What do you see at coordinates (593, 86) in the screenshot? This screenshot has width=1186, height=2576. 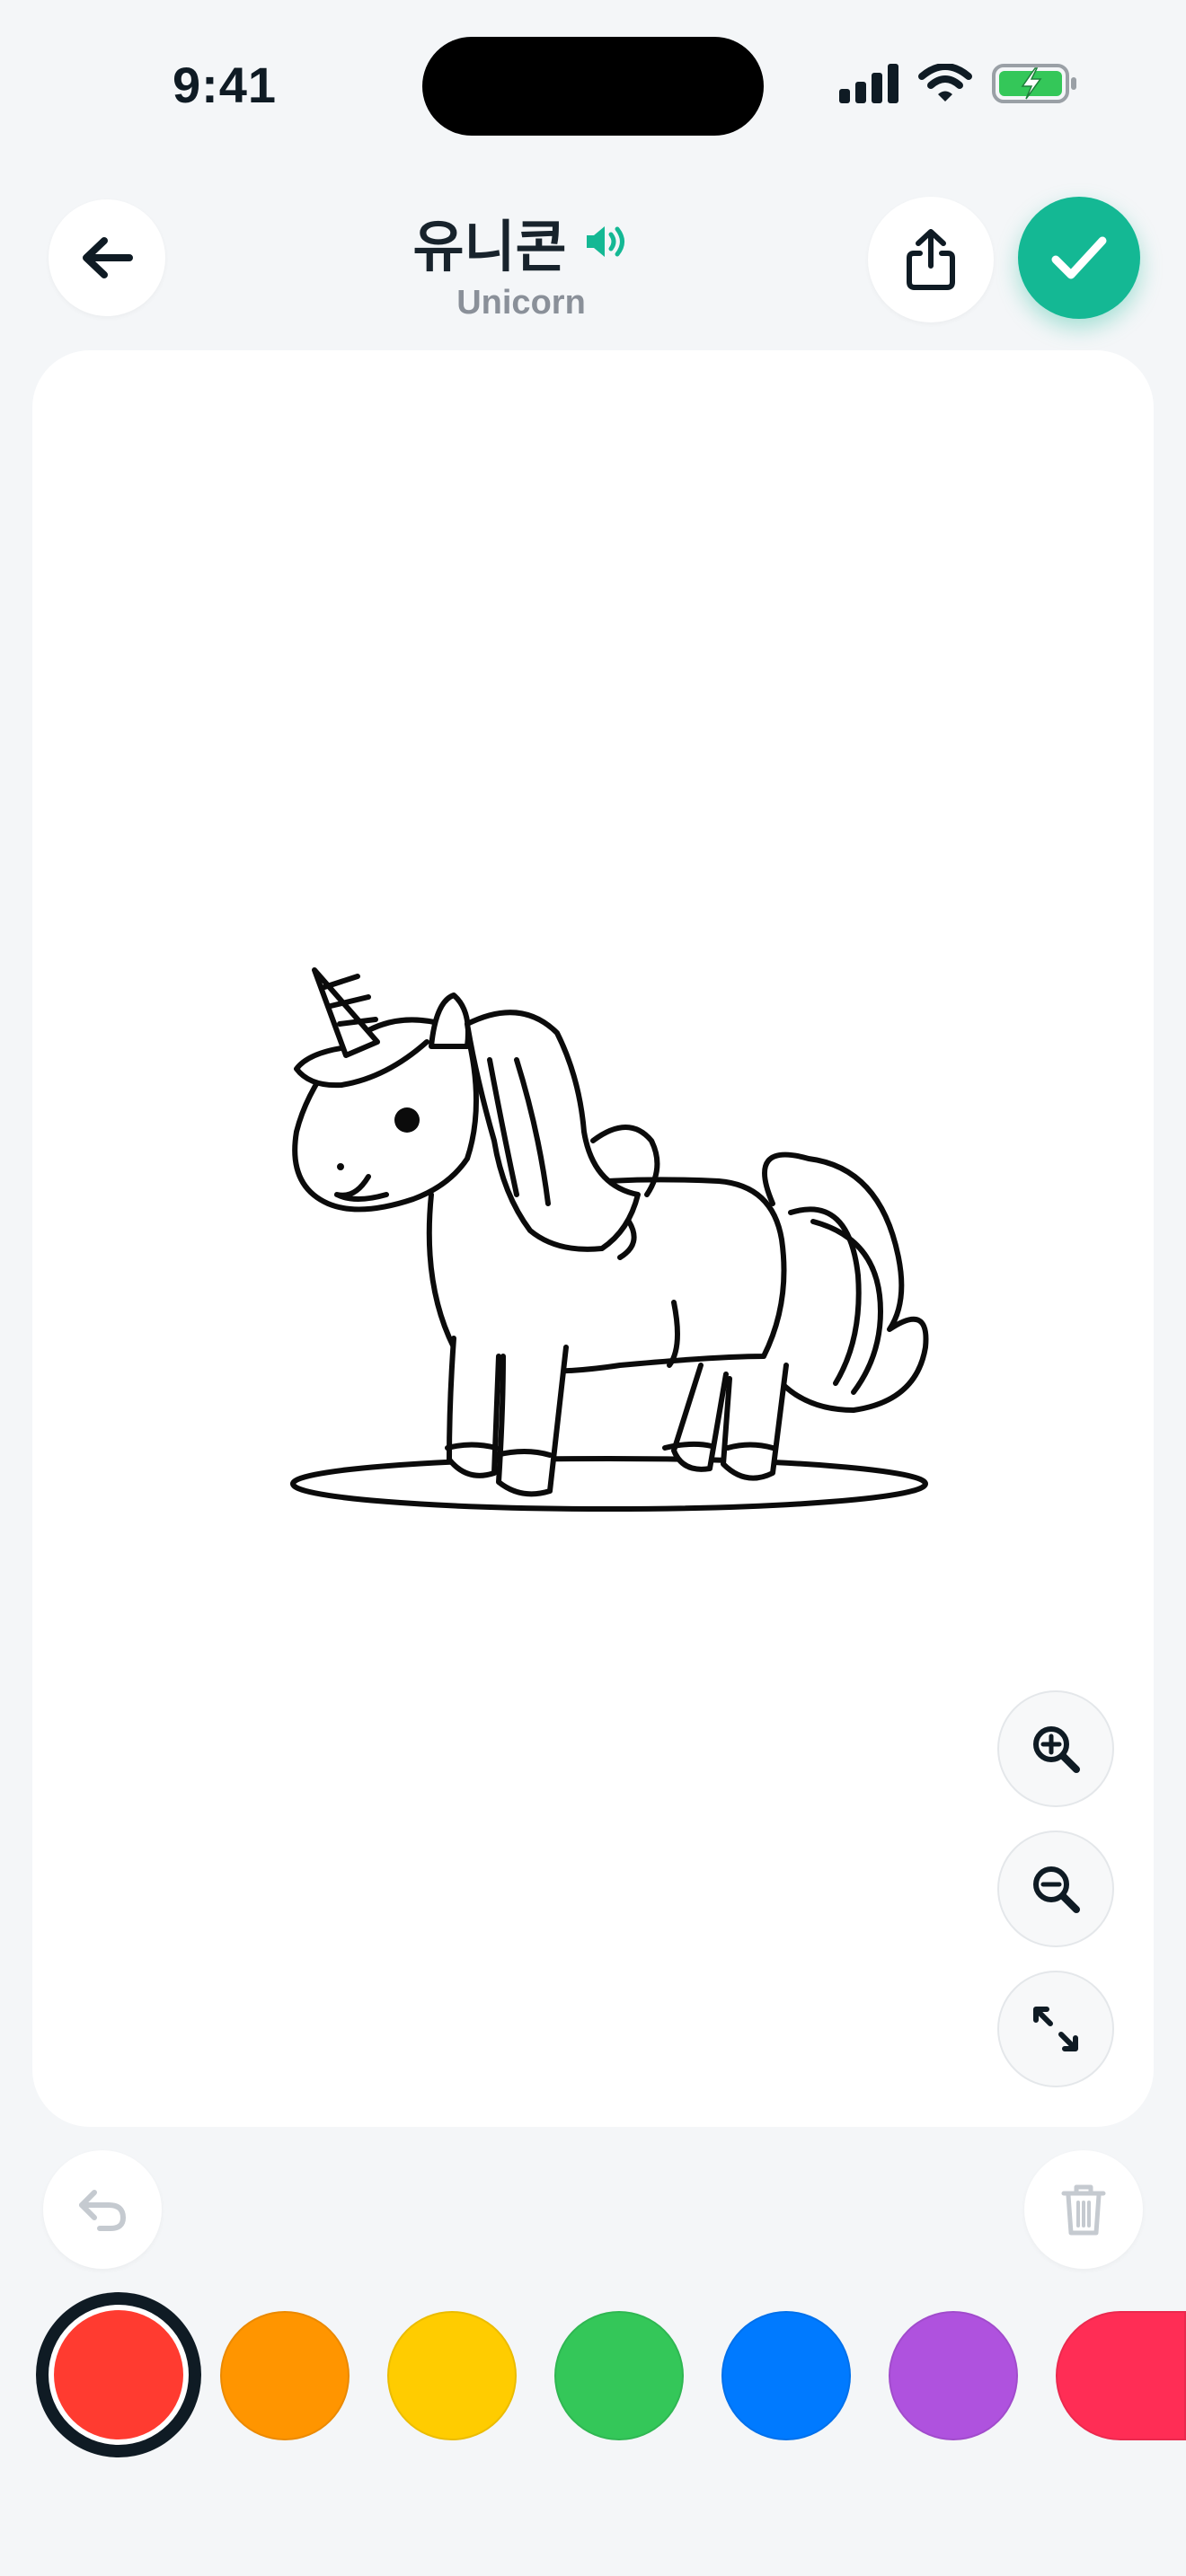 I see `dynamic-island` at bounding box center [593, 86].